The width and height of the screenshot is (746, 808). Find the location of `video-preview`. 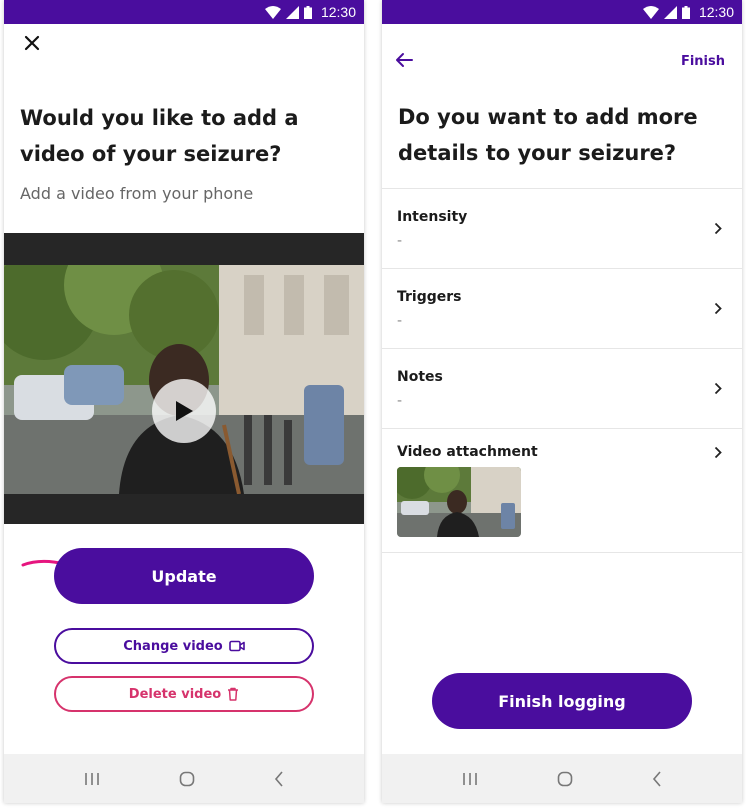

video-preview is located at coordinates (184, 379).